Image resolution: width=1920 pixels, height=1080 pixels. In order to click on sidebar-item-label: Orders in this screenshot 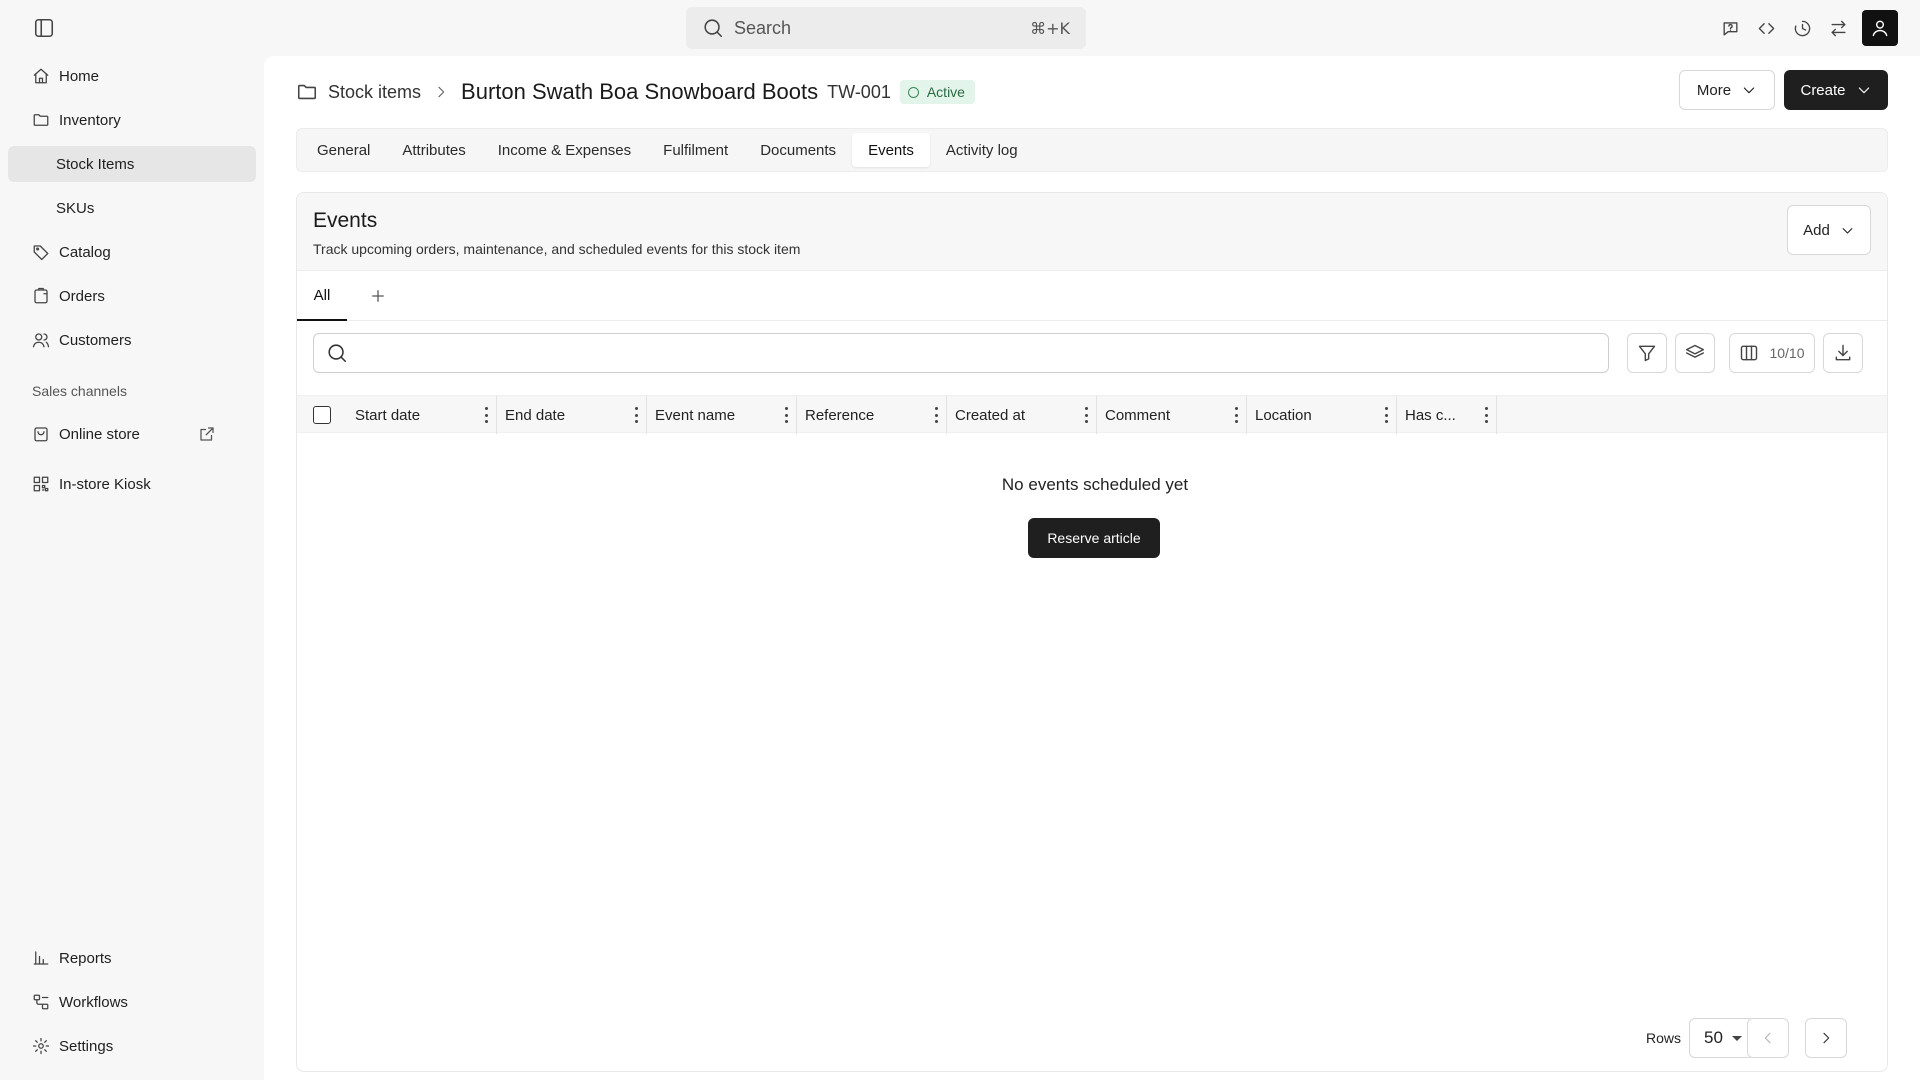, I will do `click(82, 296)`.